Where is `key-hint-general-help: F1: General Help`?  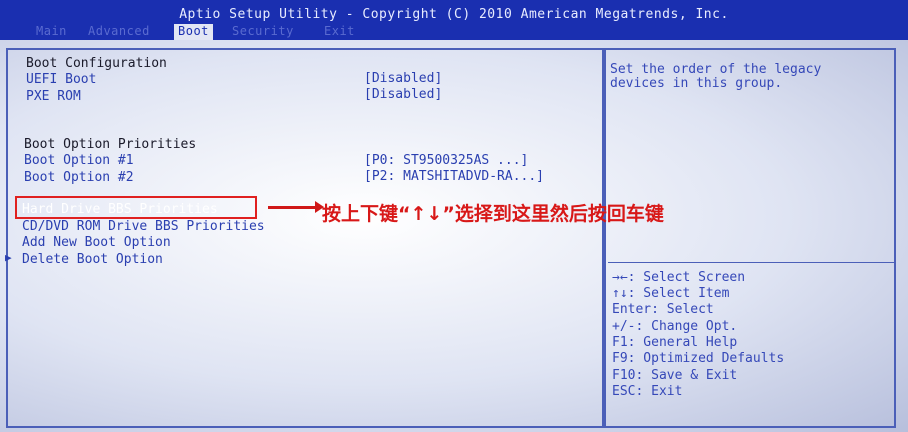
key-hint-general-help: F1: General Help is located at coordinates (675, 342).